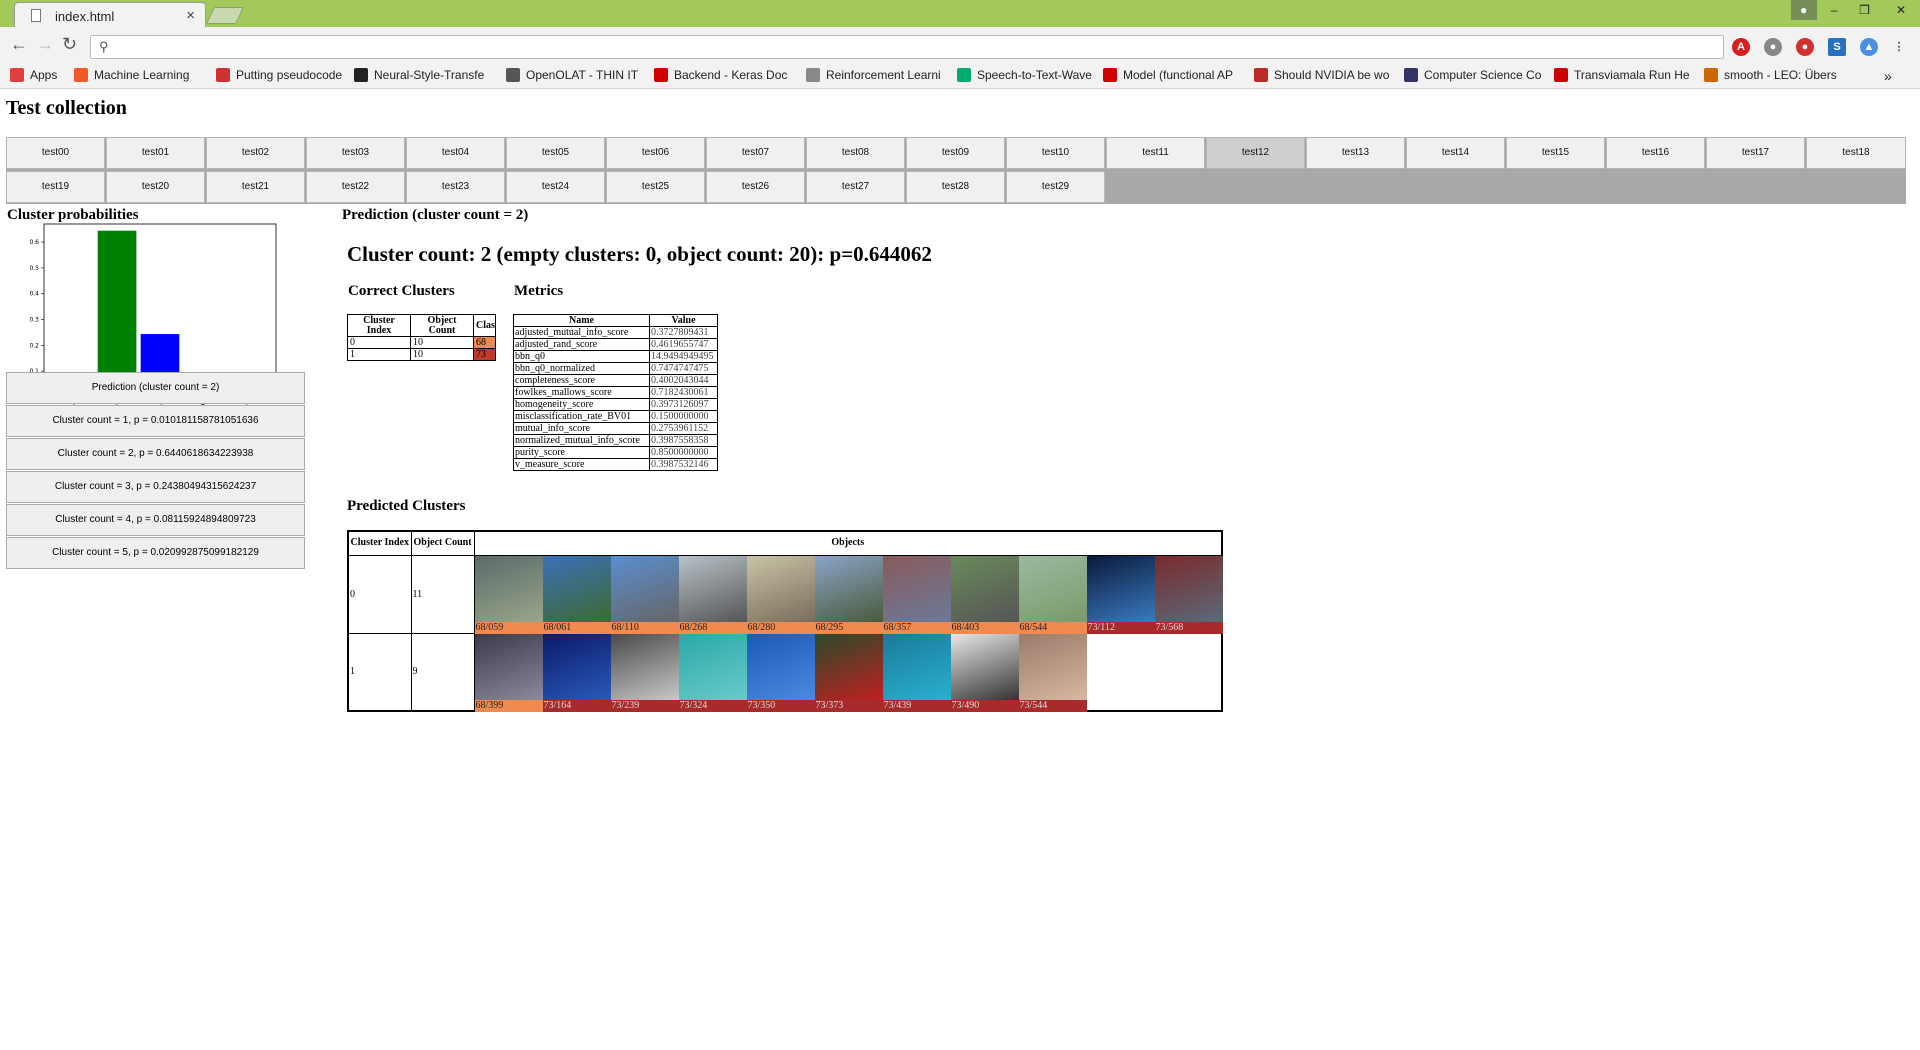 The width and height of the screenshot is (1920, 1050). I want to click on test-button-test12: test12, so click(1255, 153).